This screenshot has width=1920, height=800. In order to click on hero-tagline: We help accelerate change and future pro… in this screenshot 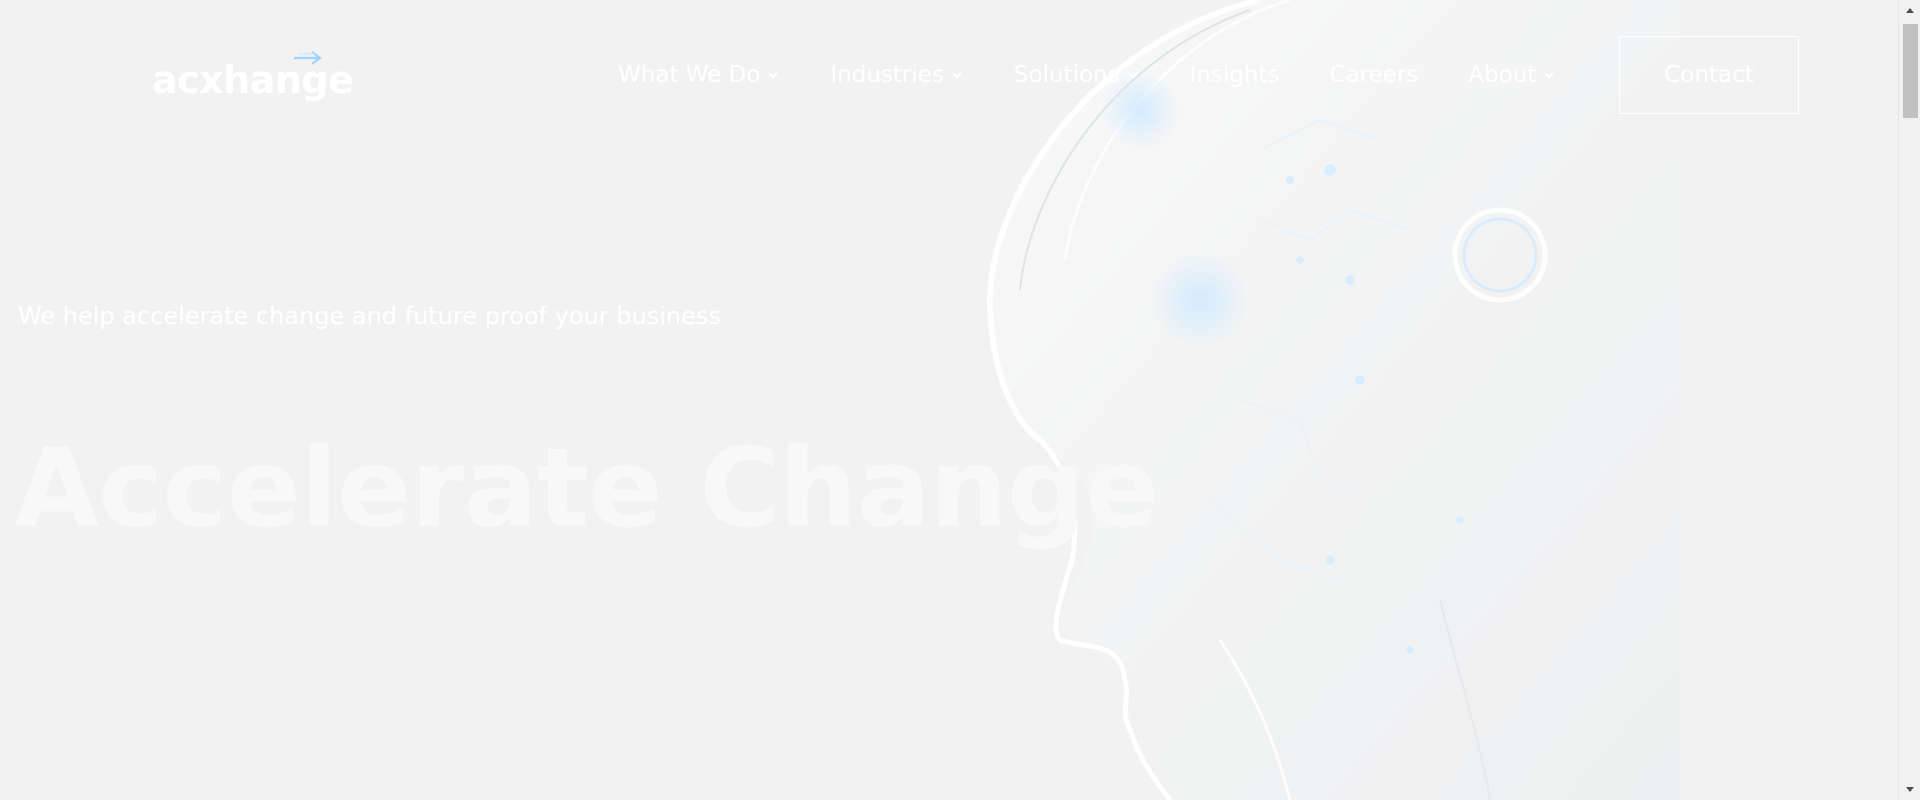, I will do `click(369, 316)`.